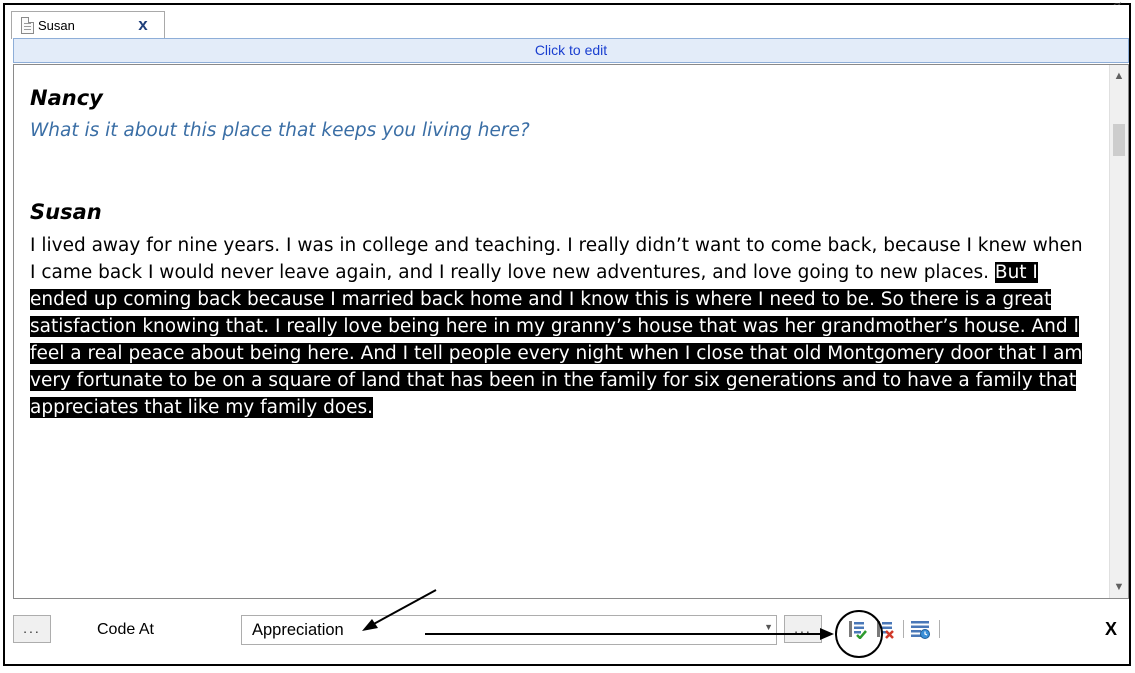 The image size is (1135, 673). Describe the element at coordinates (768, 627) in the screenshot. I see `combobox-dropdown-icon: ▼` at that location.